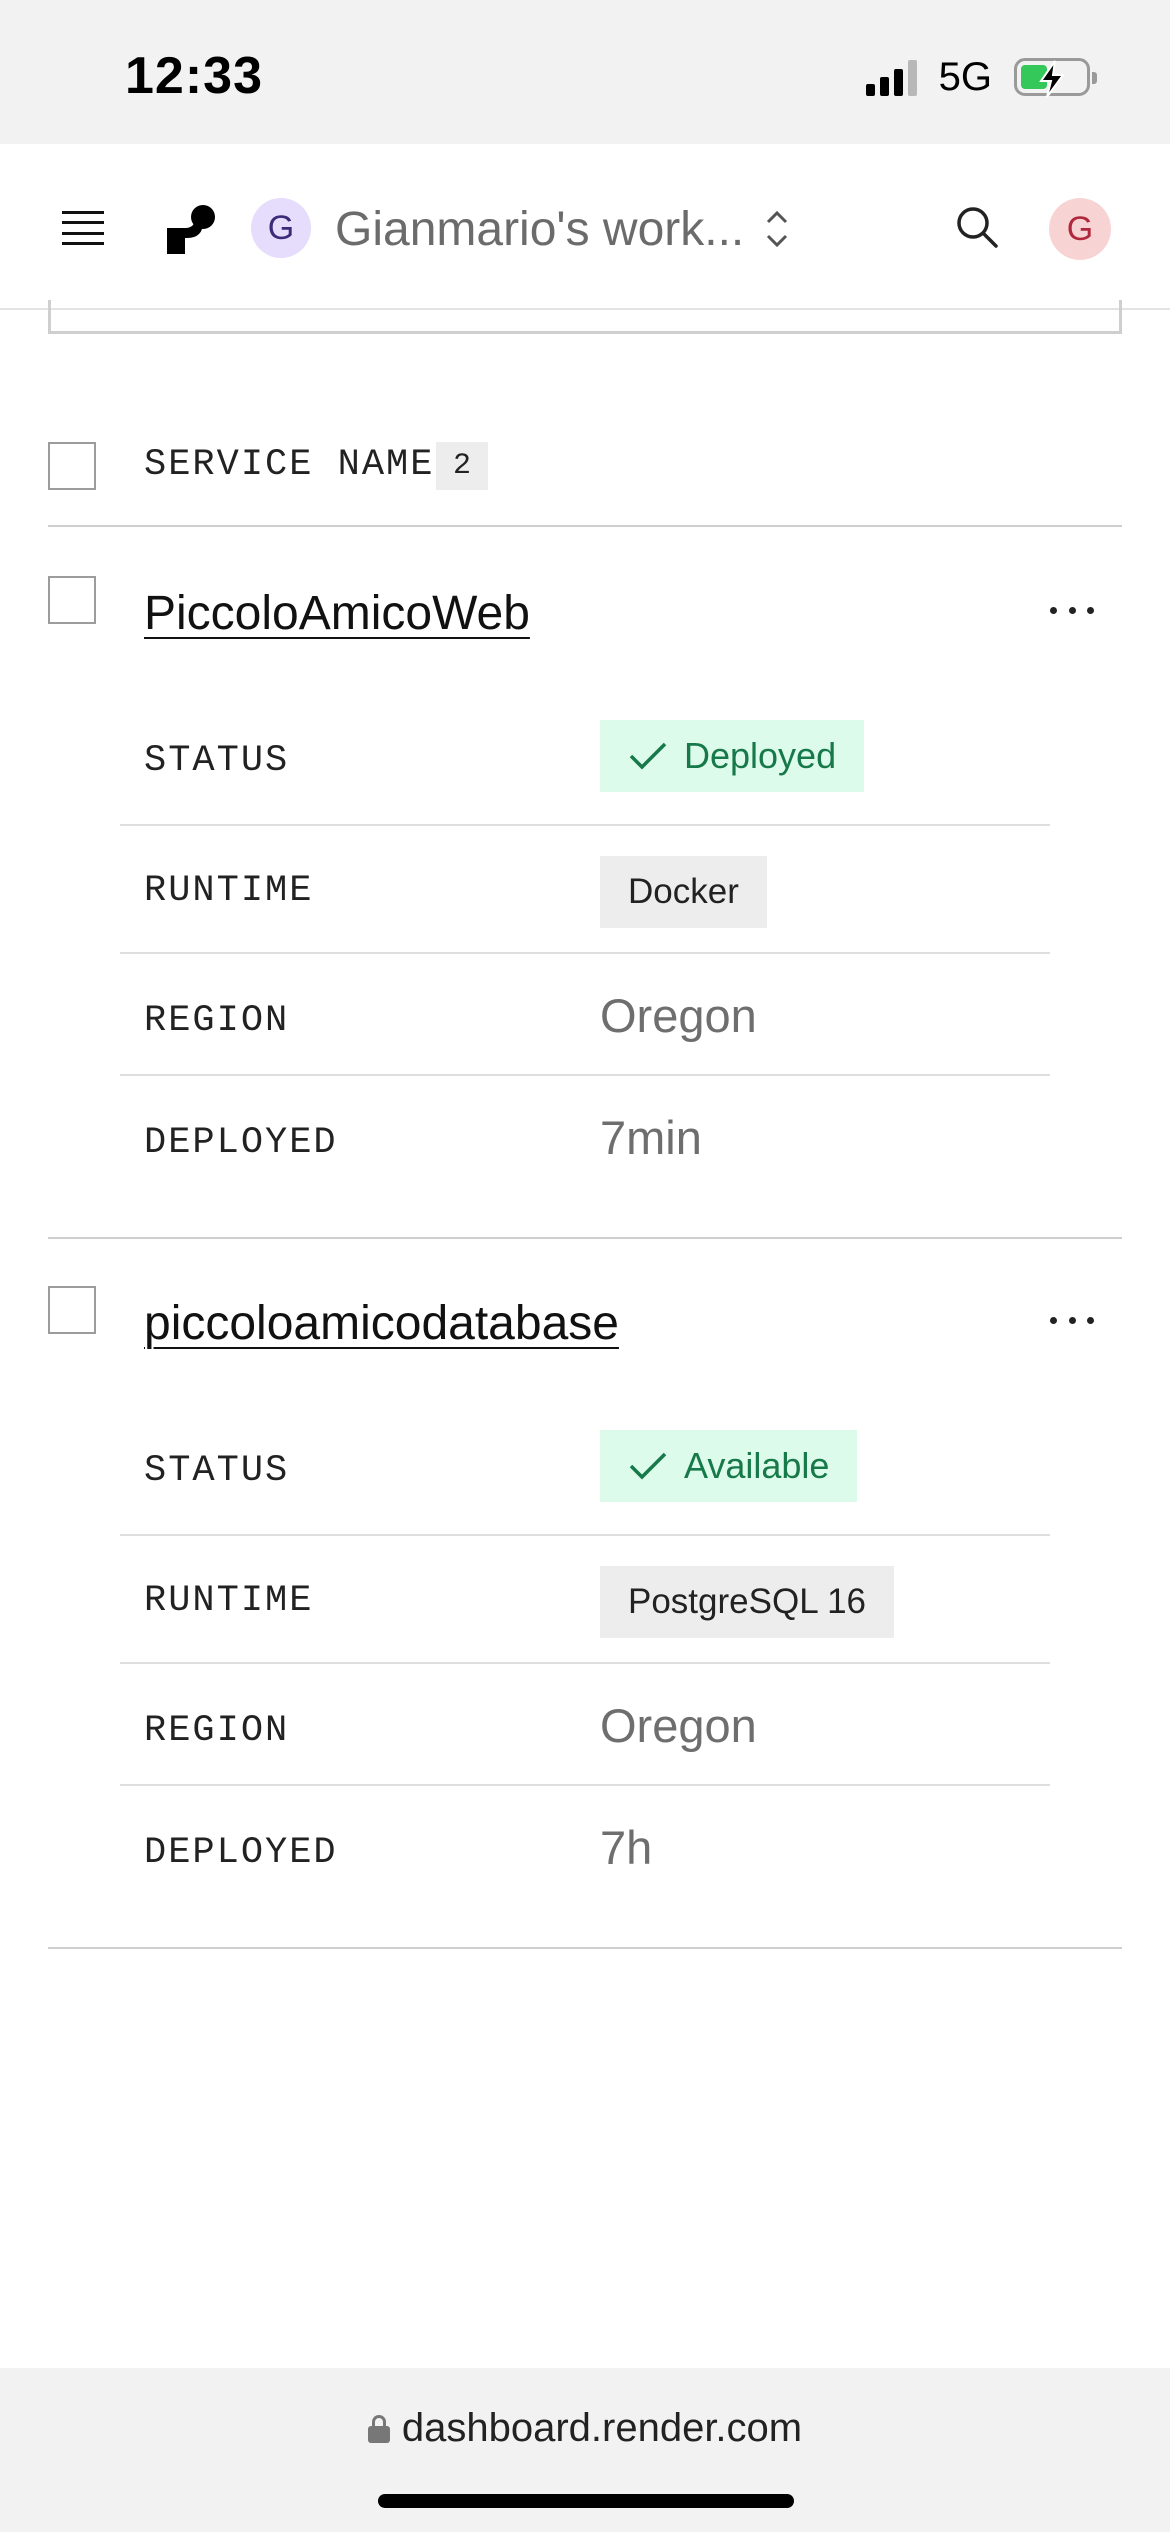 Image resolution: width=1170 pixels, height=2532 pixels. What do you see at coordinates (585, 765) in the screenshot?
I see `status-row: STATUS Deployed` at bounding box center [585, 765].